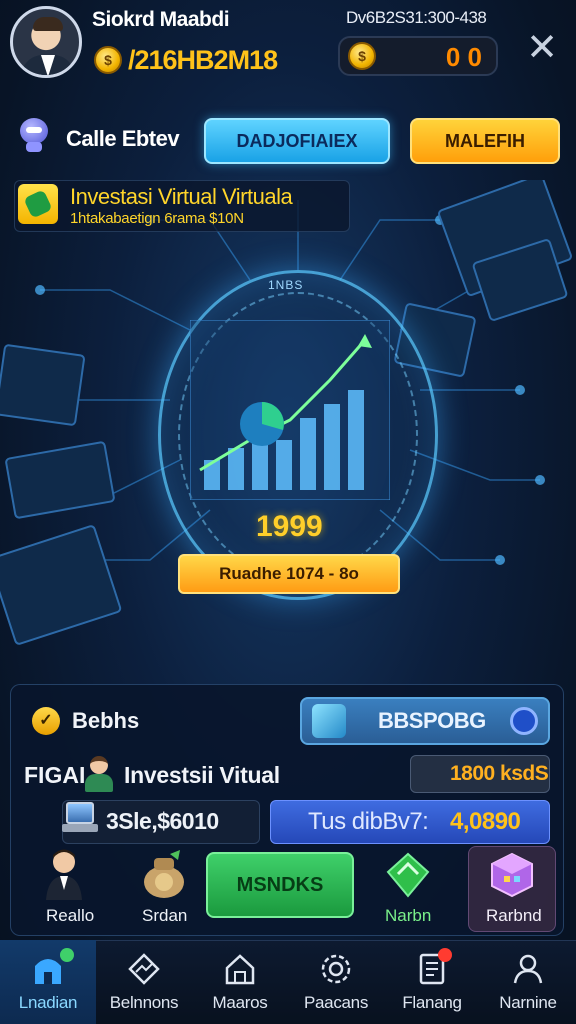  Describe the element at coordinates (432, 982) in the screenshot. I see `nav-item-document: Flanang` at that location.